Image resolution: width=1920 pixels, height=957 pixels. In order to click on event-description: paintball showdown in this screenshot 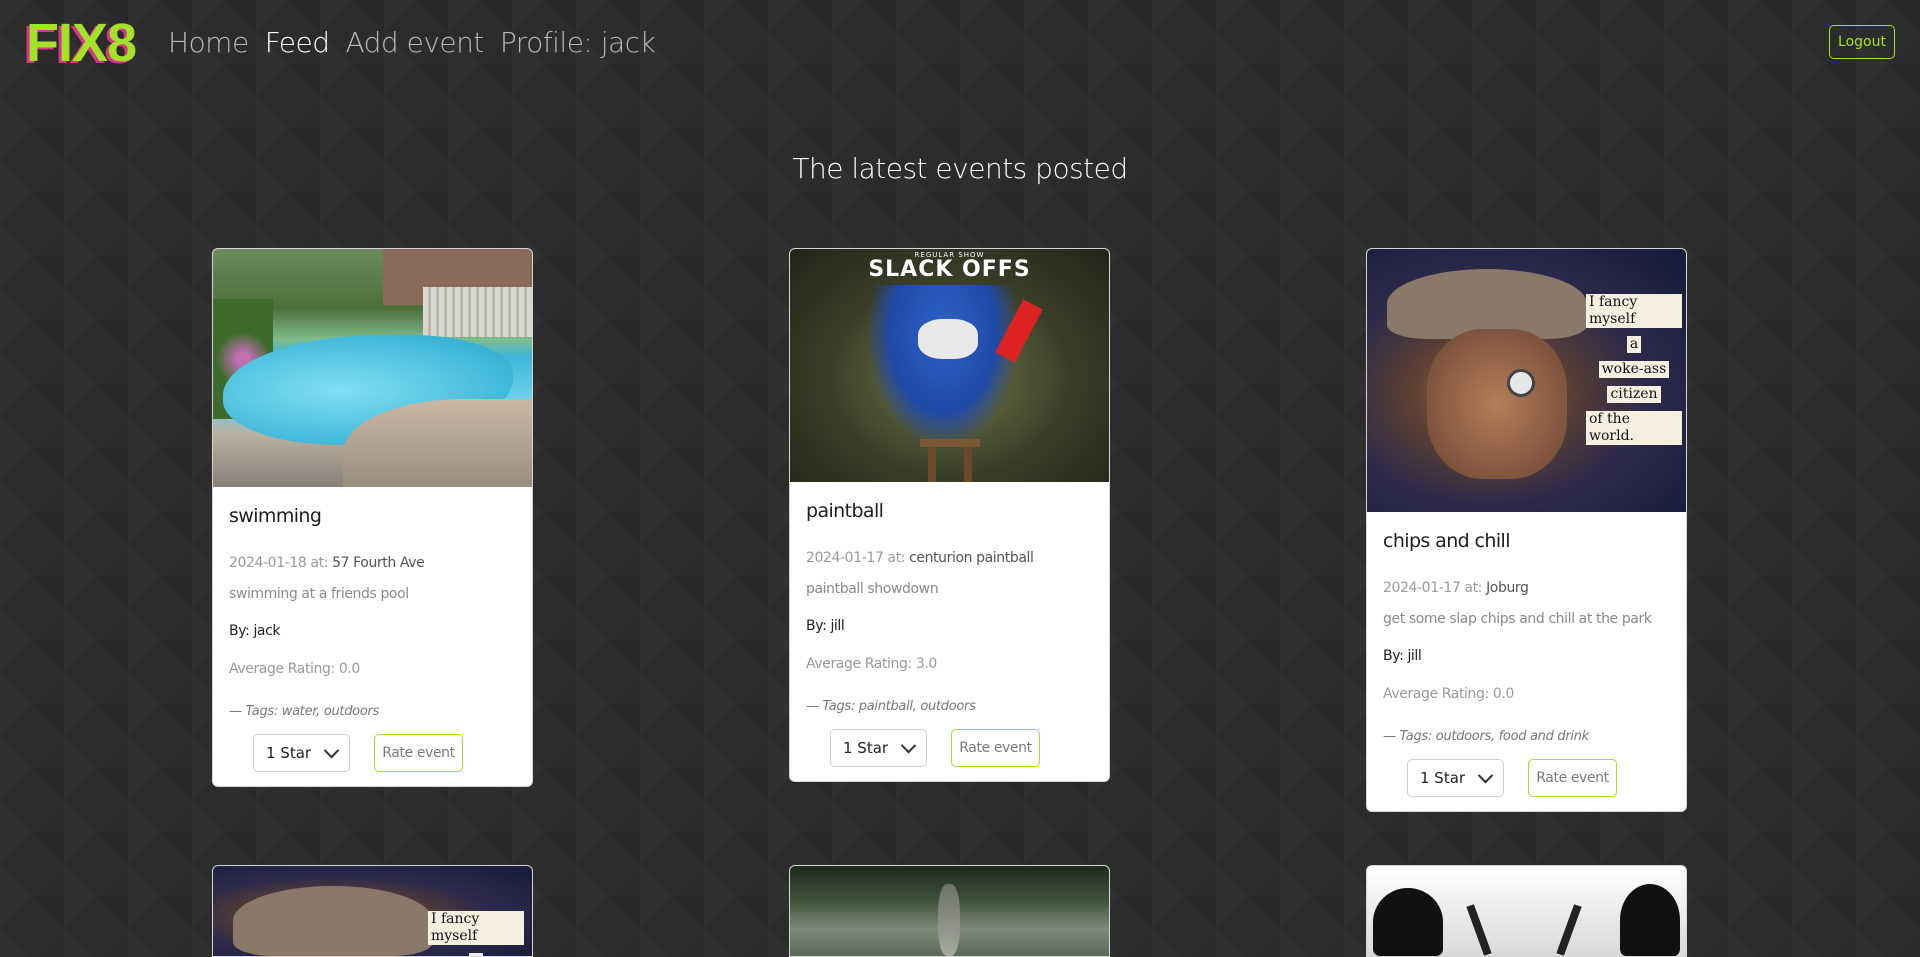, I will do `click(872, 589)`.